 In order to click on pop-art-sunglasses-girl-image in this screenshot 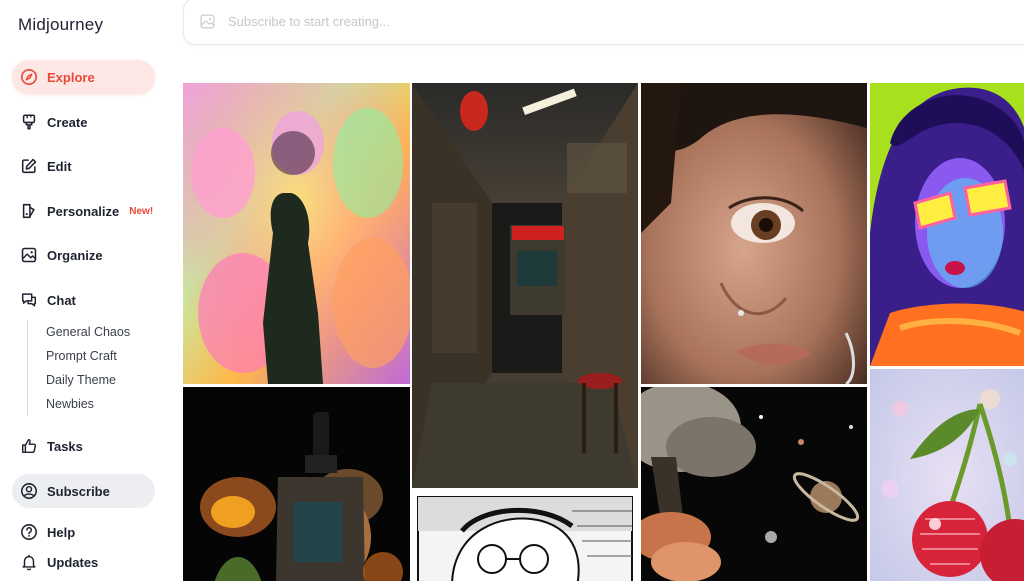, I will do `click(947, 224)`.